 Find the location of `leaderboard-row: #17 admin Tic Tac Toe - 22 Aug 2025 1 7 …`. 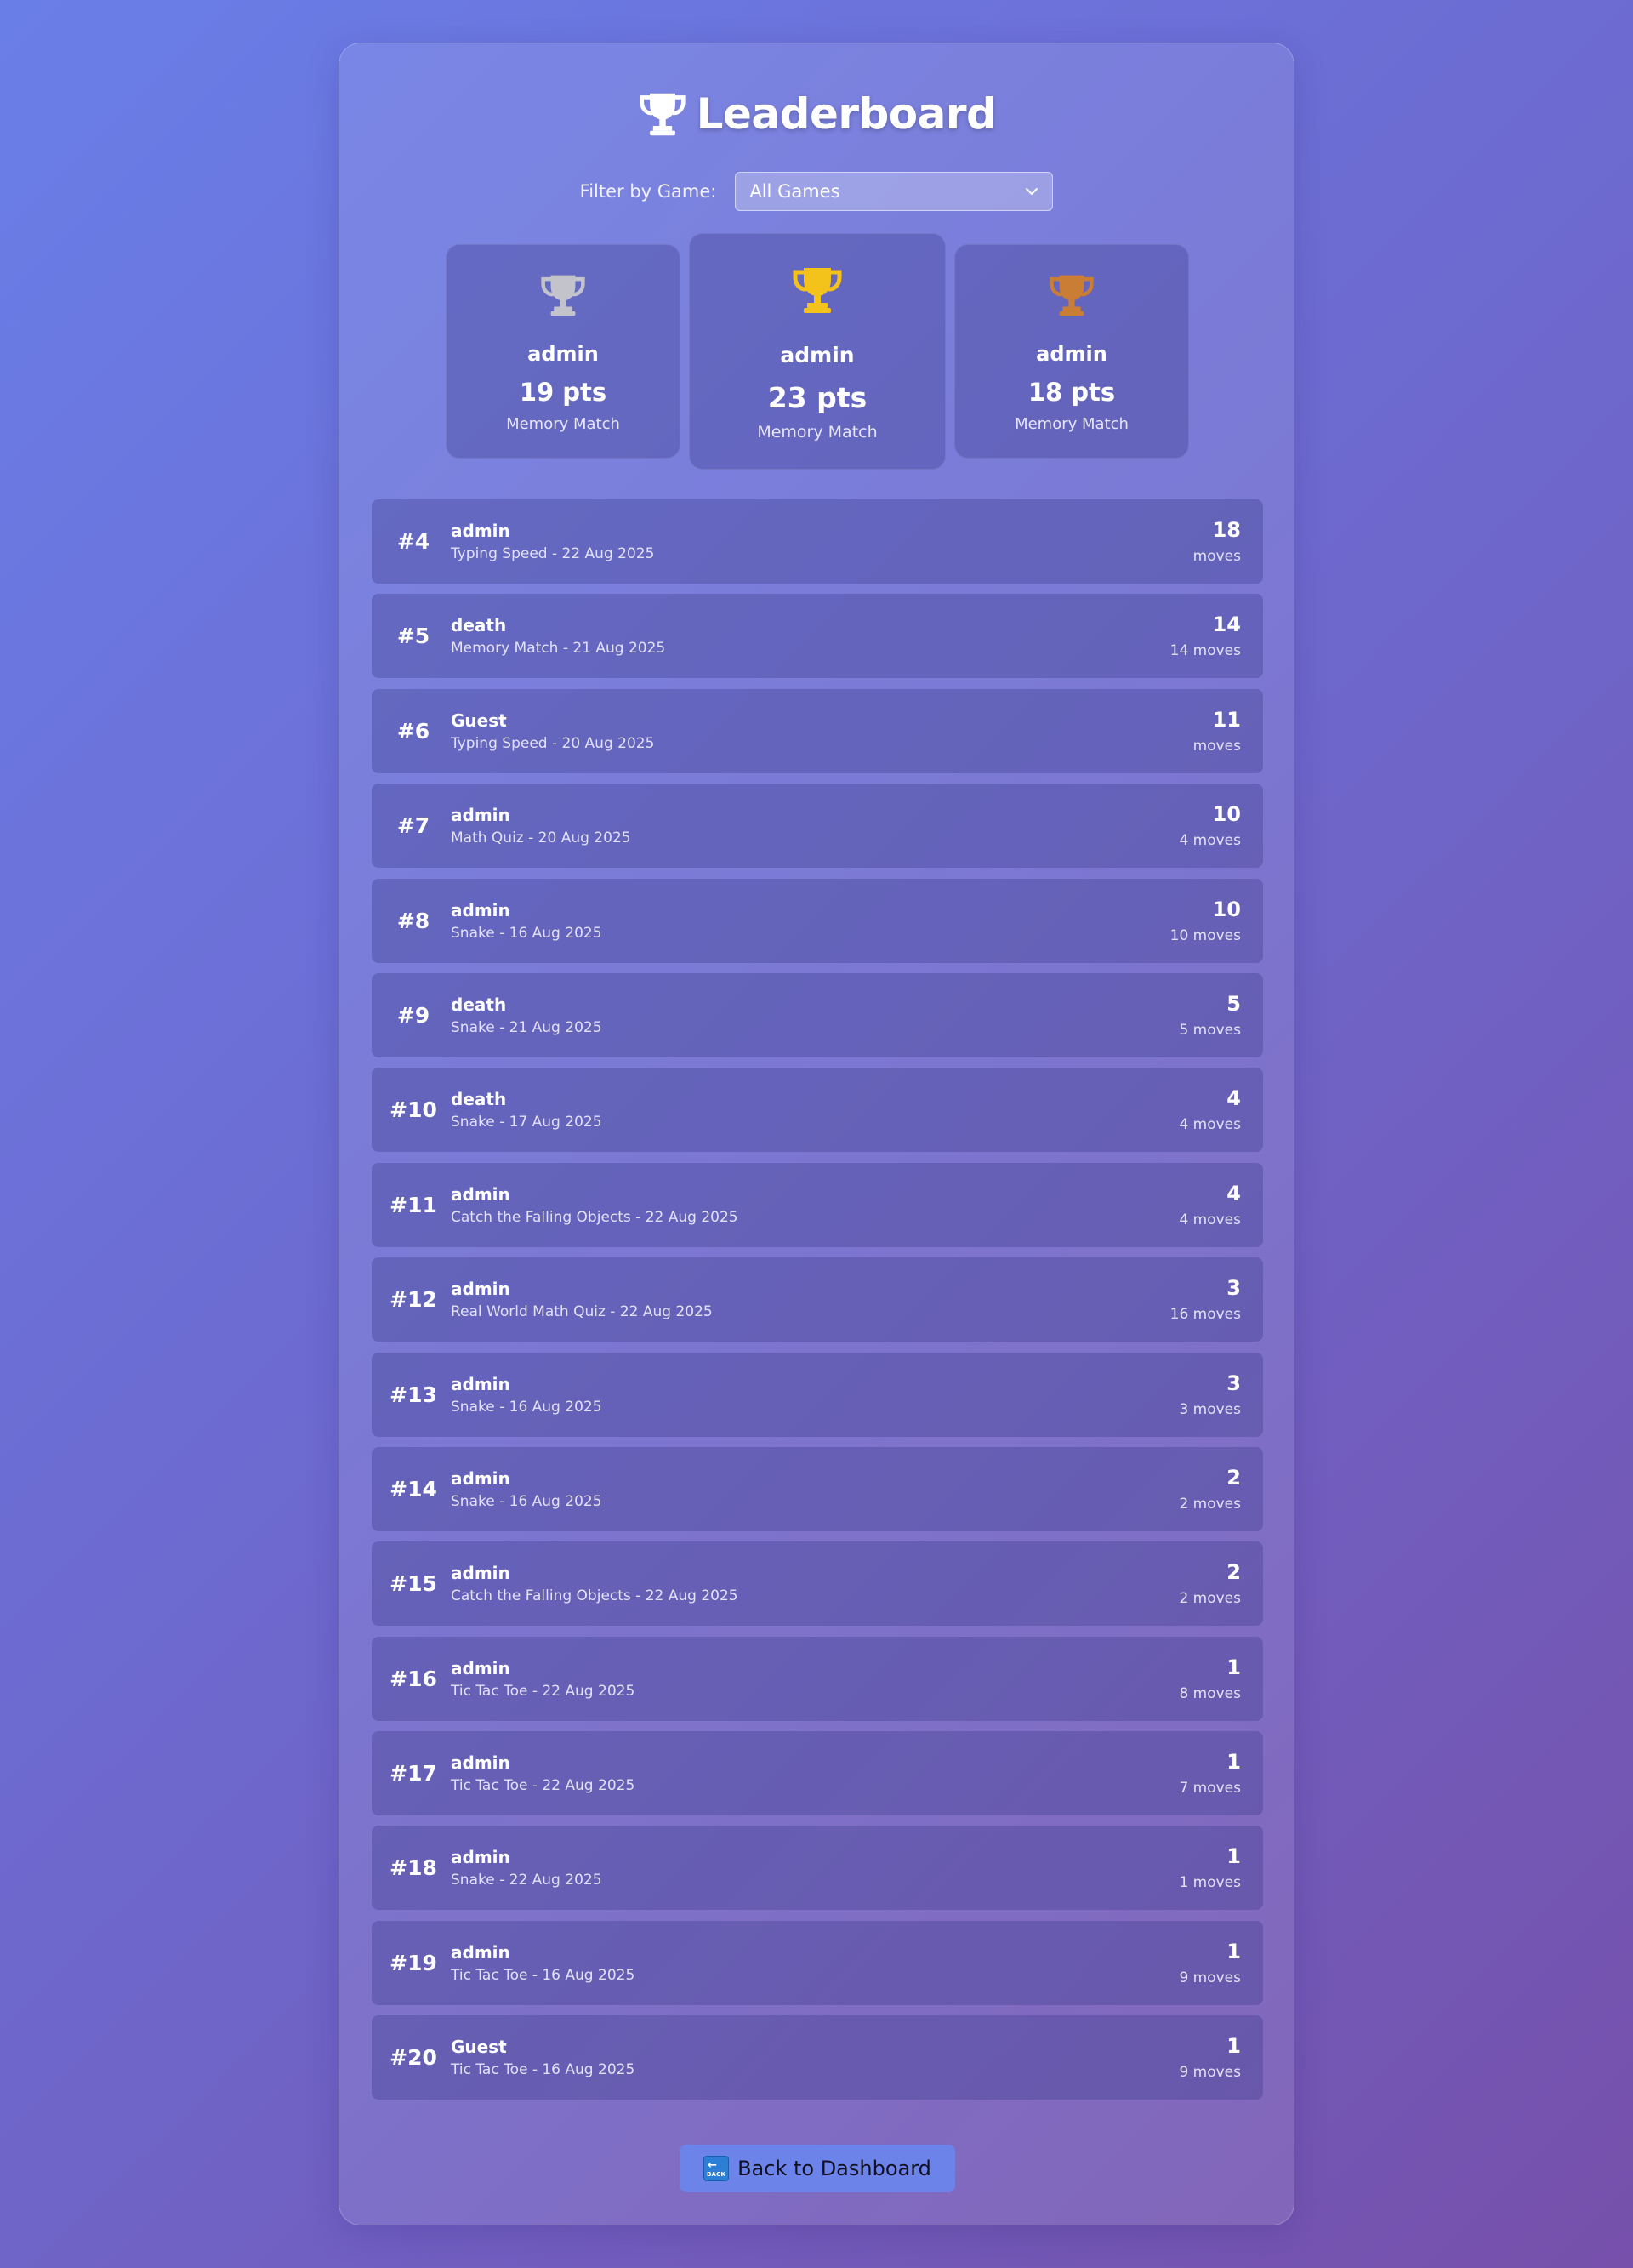

leaderboard-row: #17 admin Tic Tac Toe - 22 Aug 2025 1 7 … is located at coordinates (817, 1774).